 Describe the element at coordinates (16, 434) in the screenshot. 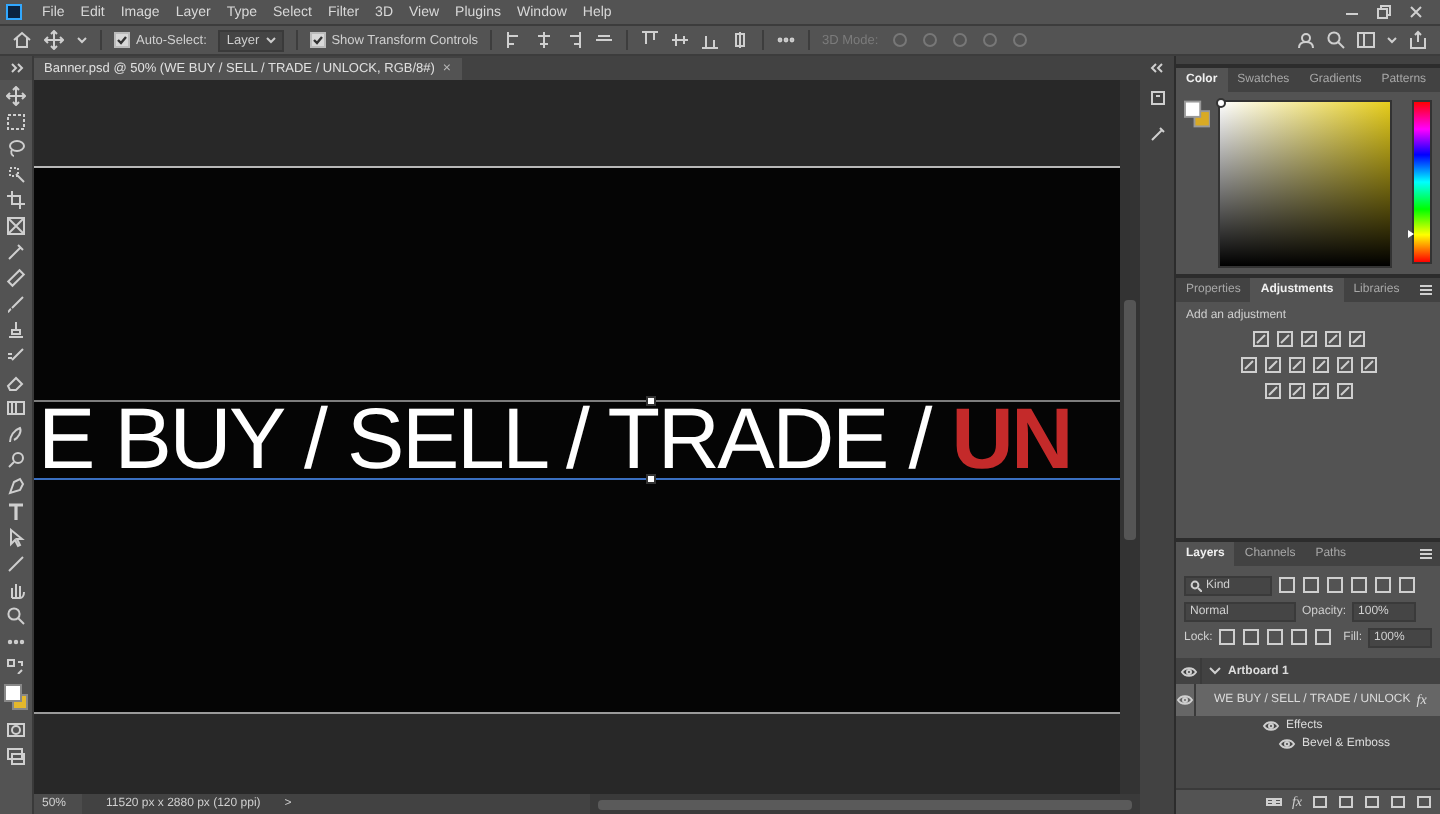

I see `smudge-icon` at that location.